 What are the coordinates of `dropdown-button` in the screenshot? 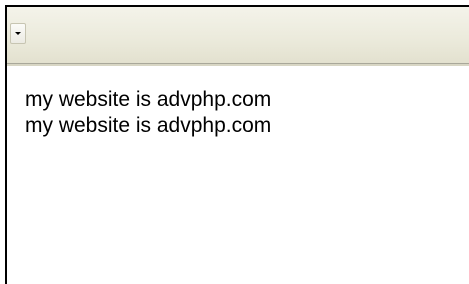 It's located at (18, 33).